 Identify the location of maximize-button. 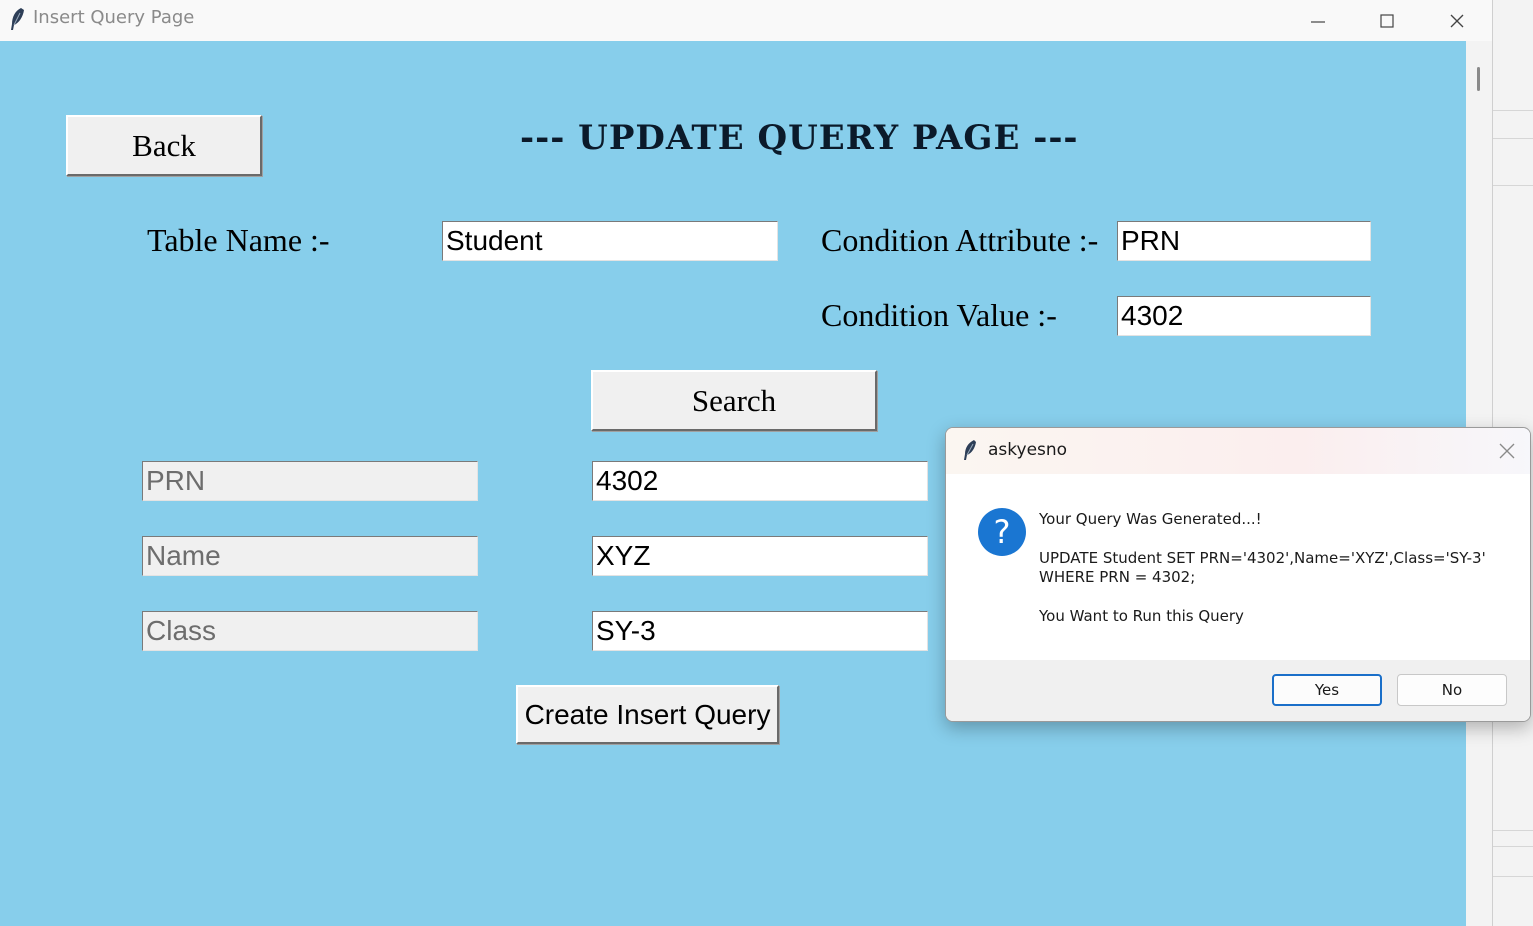
(1387, 20).